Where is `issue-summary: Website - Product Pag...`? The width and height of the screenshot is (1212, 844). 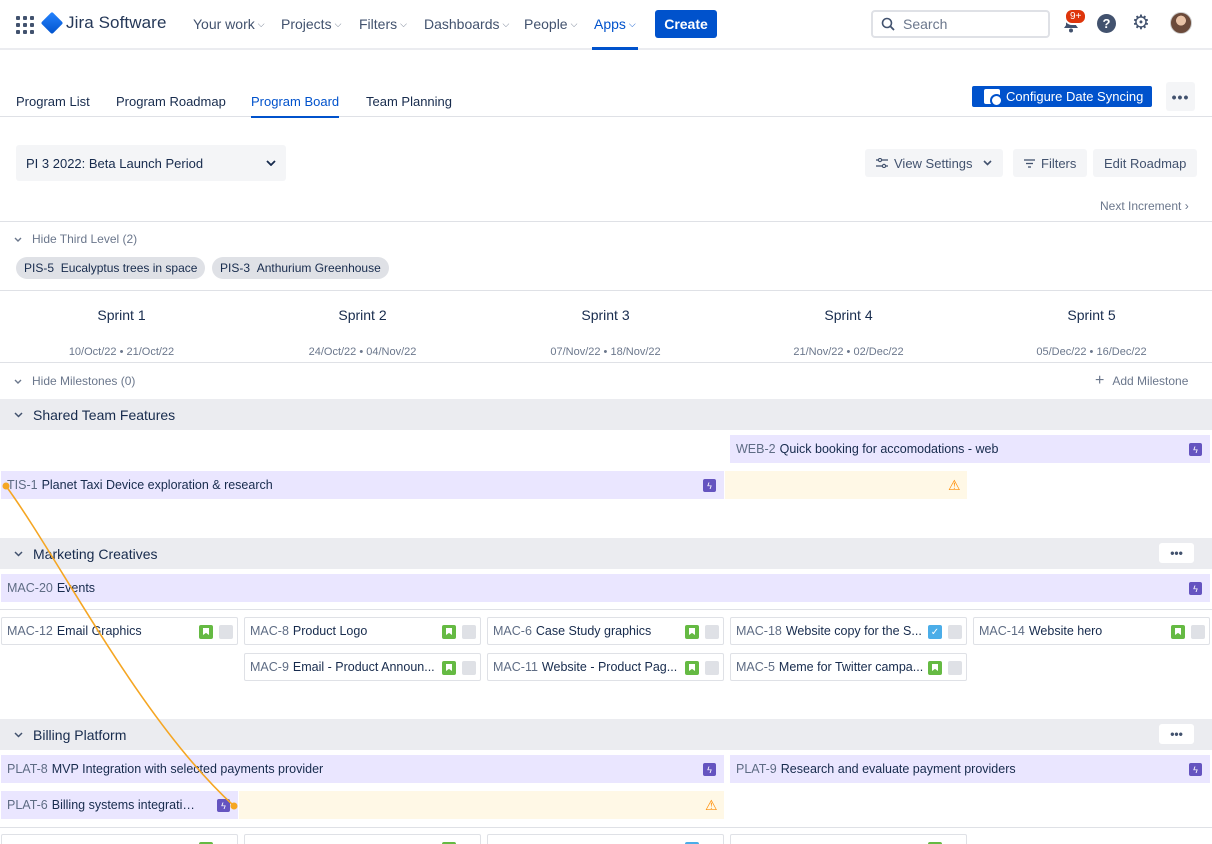 issue-summary: Website - Product Pag... is located at coordinates (609, 667).